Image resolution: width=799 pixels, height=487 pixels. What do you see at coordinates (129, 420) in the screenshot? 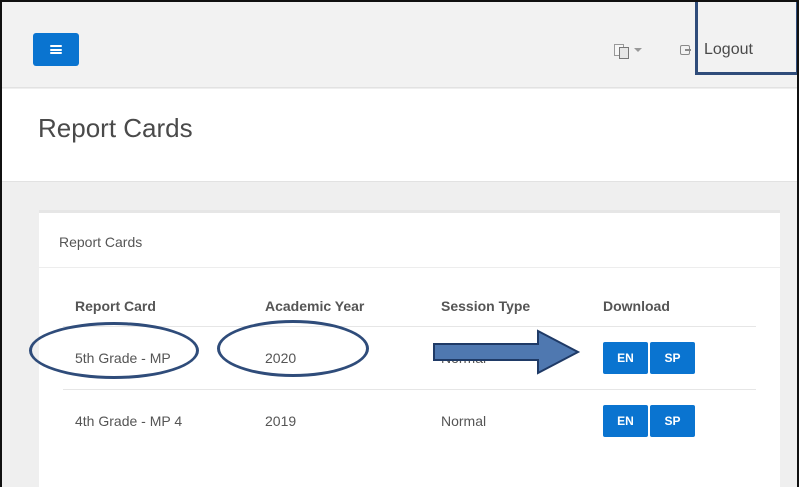
I see `report-card-cell: 4th Grade - MP 4` at bounding box center [129, 420].